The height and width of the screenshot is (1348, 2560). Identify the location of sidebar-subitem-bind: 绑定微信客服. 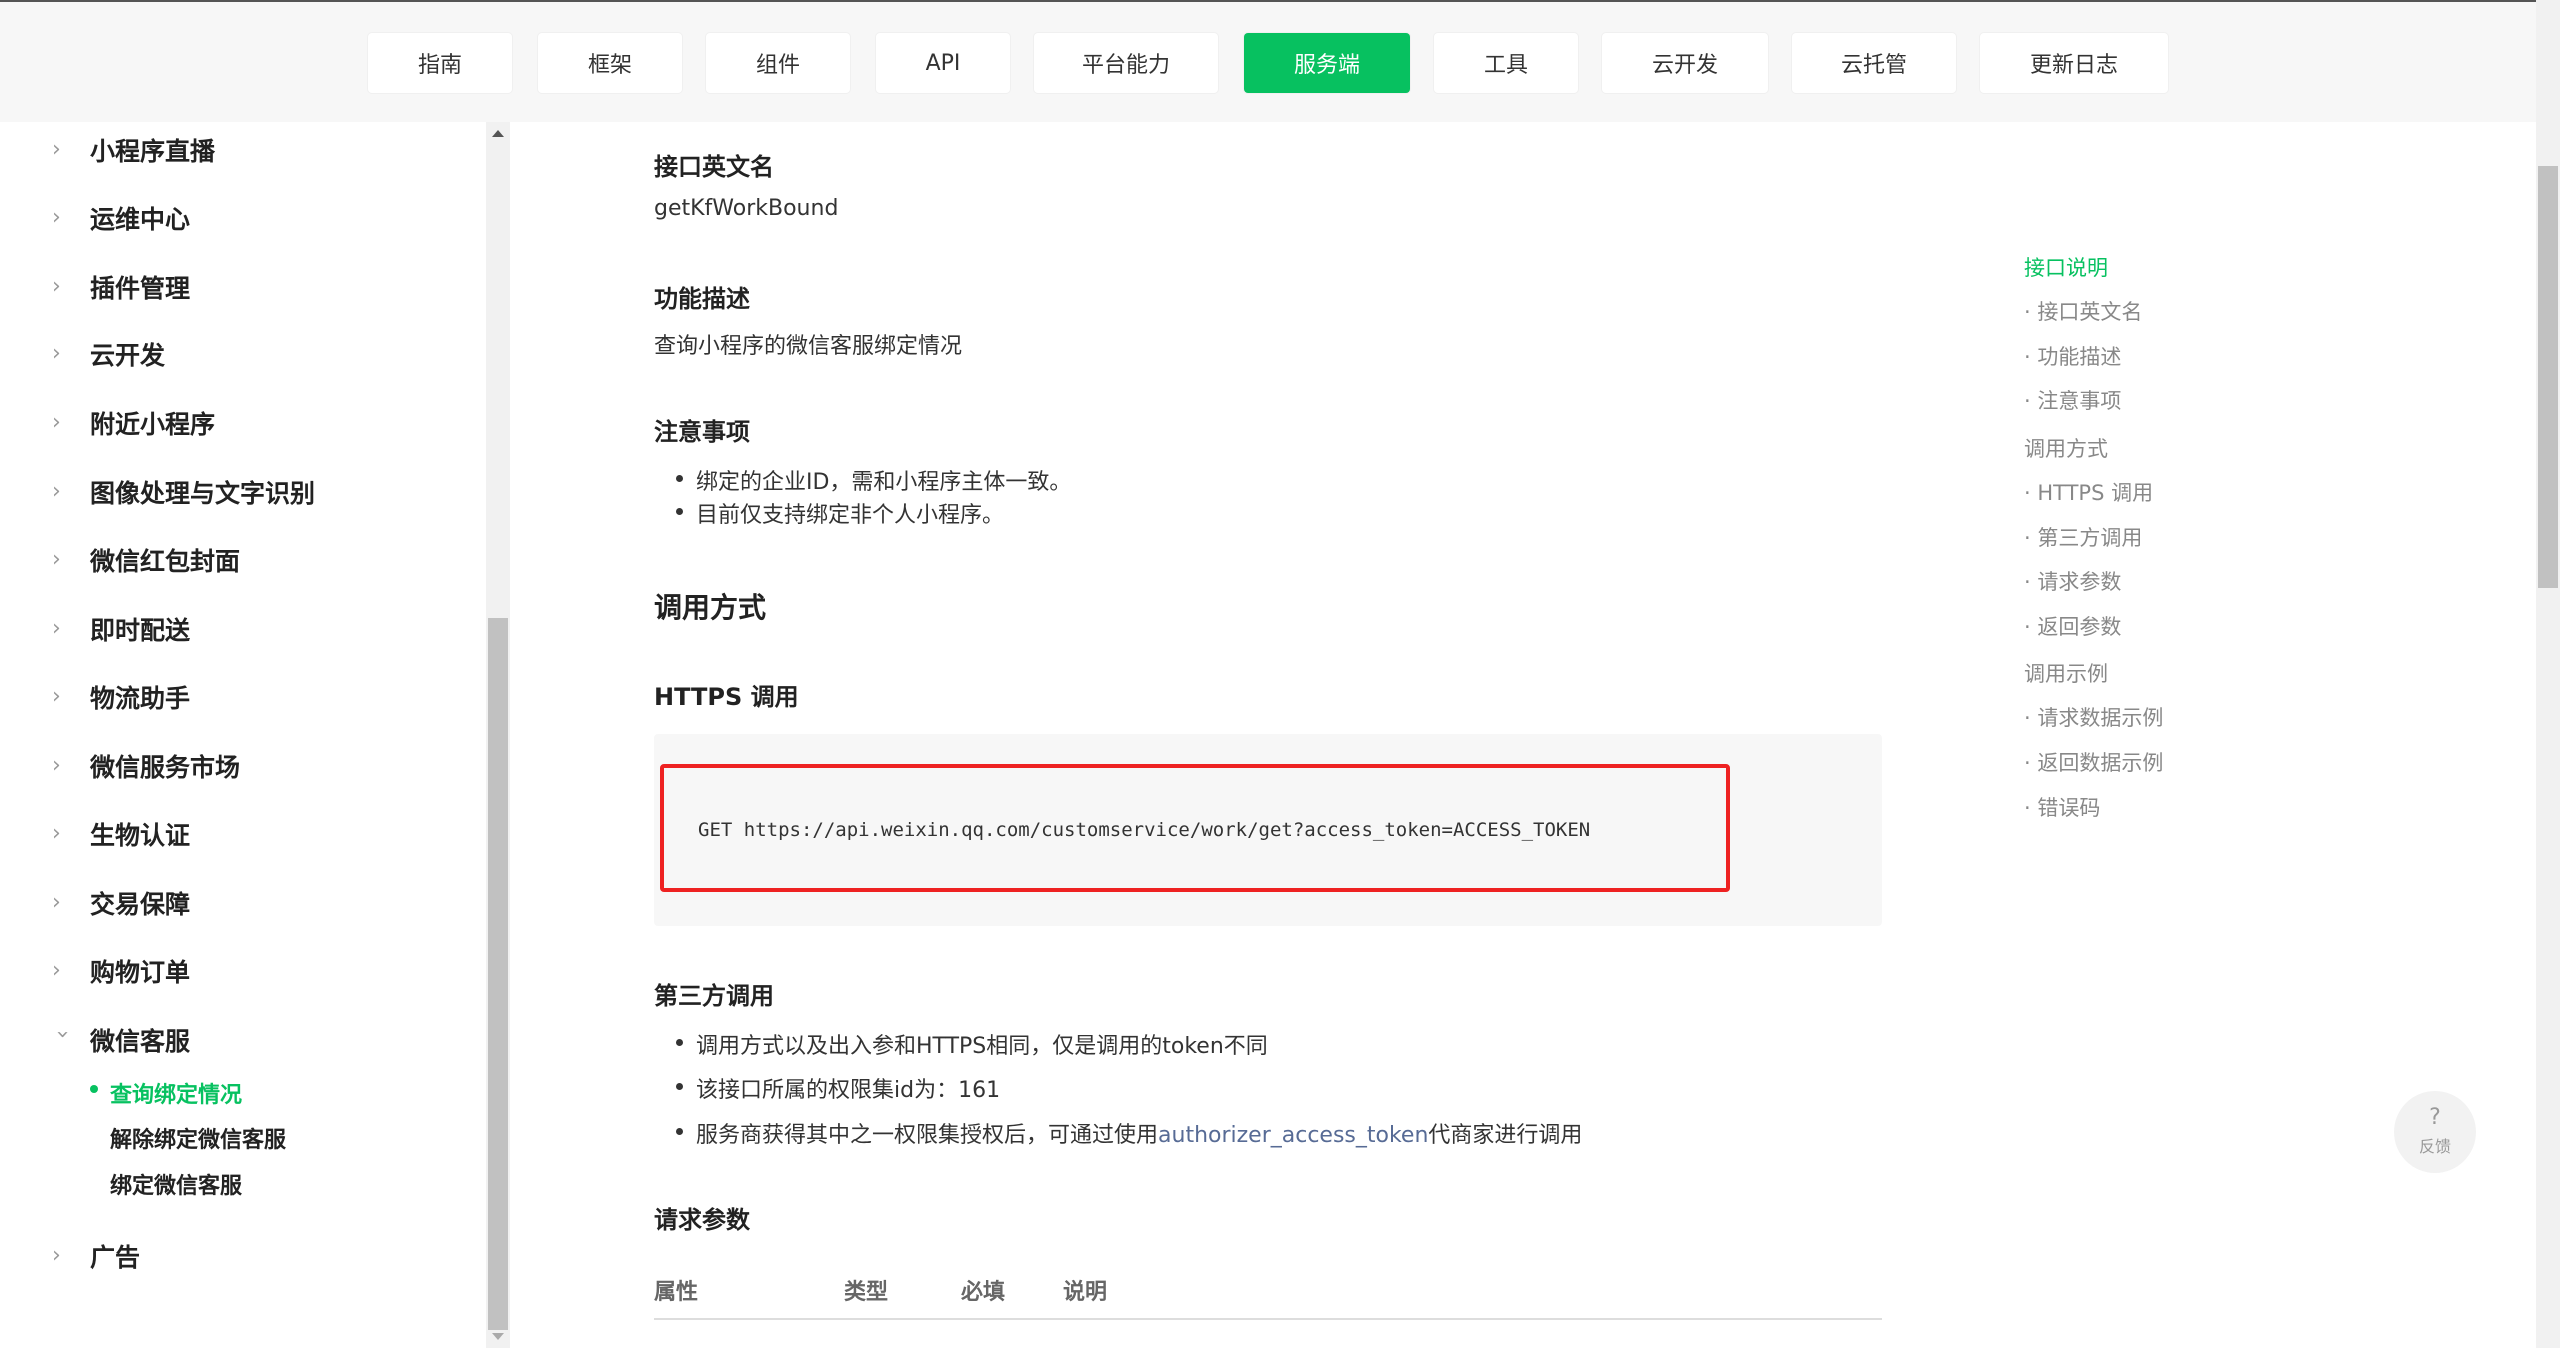
(176, 1184).